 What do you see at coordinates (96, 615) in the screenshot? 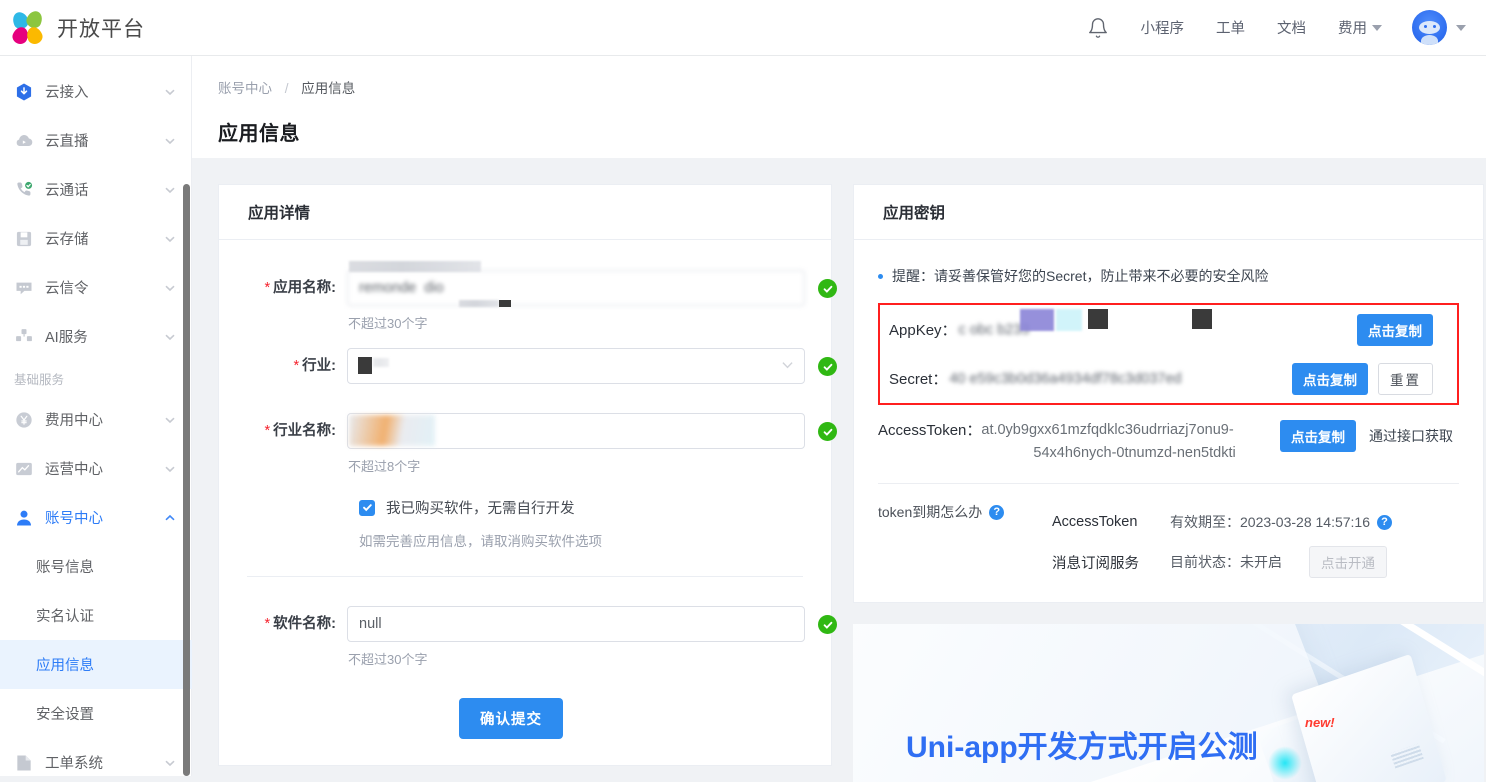
I see `sidebar-item-realname-auth: 实名认证` at bounding box center [96, 615].